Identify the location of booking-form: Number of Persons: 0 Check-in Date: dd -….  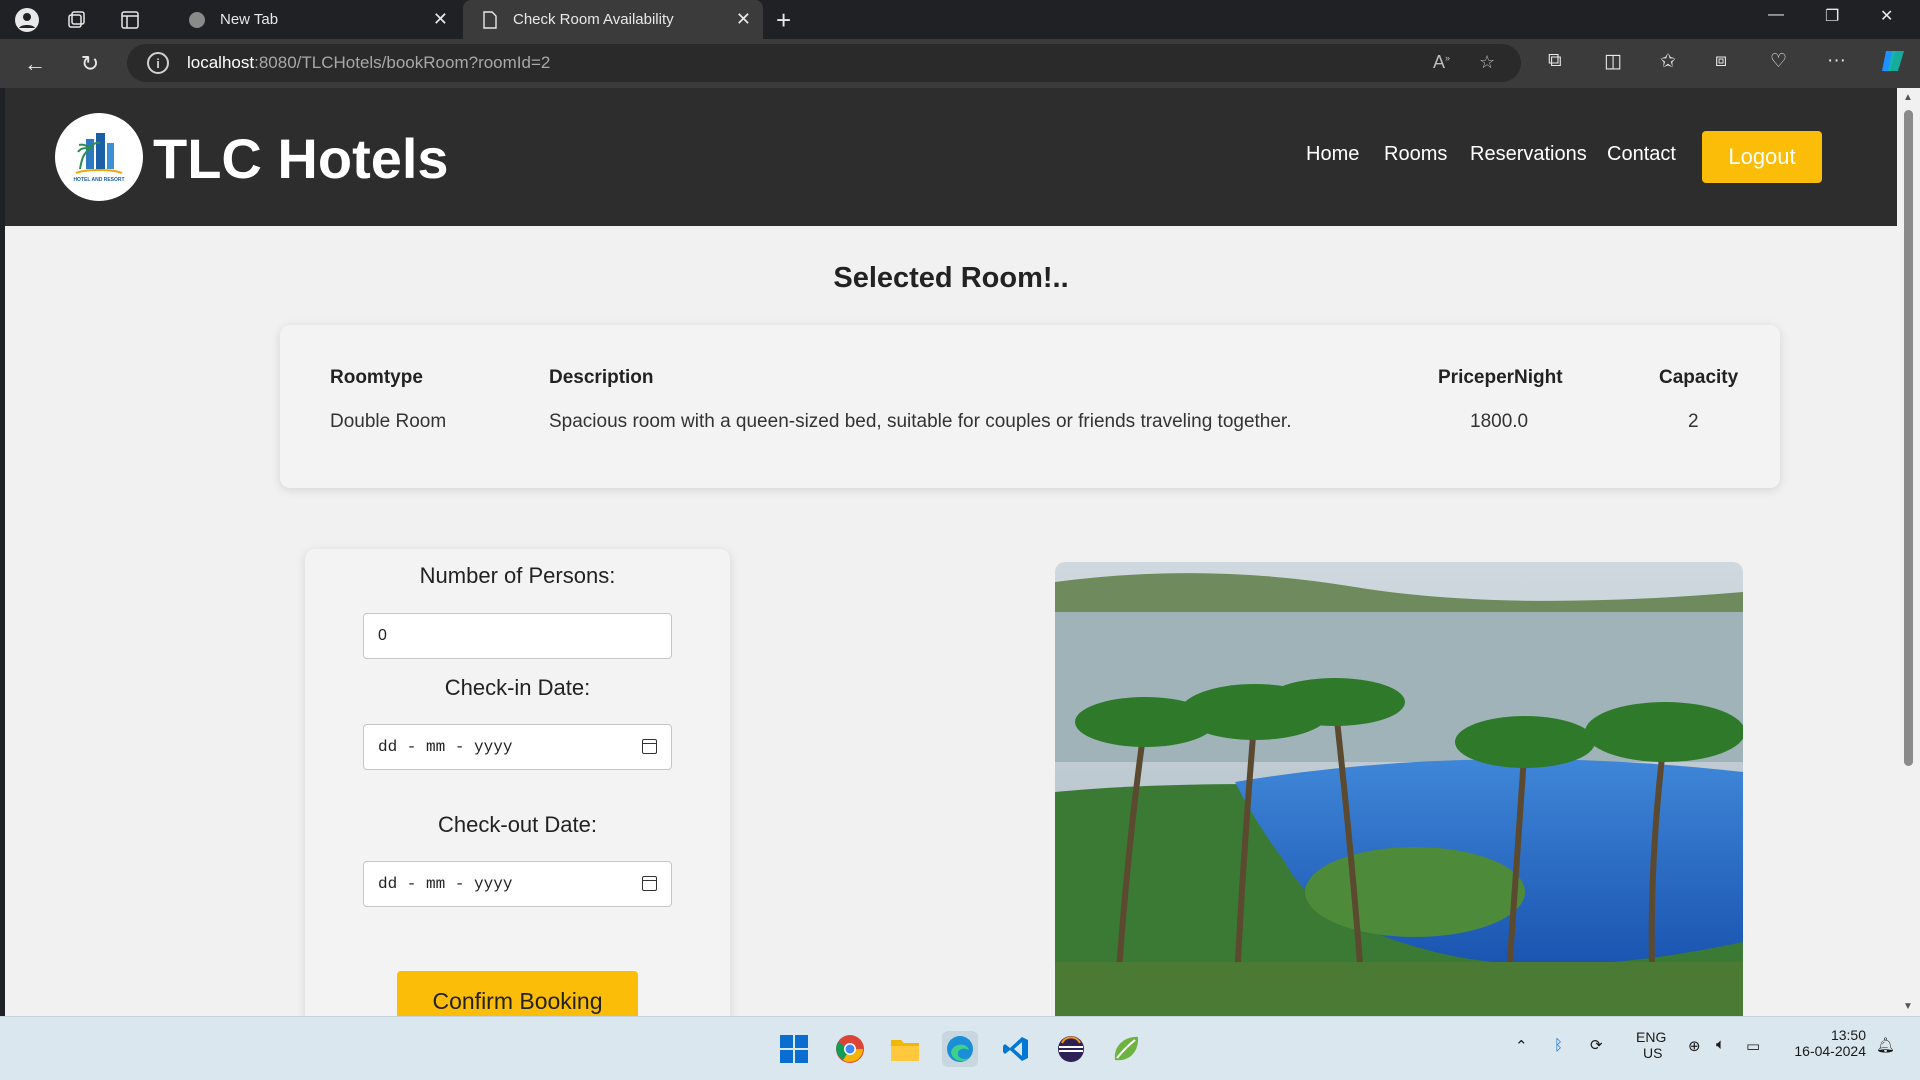
(517, 782).